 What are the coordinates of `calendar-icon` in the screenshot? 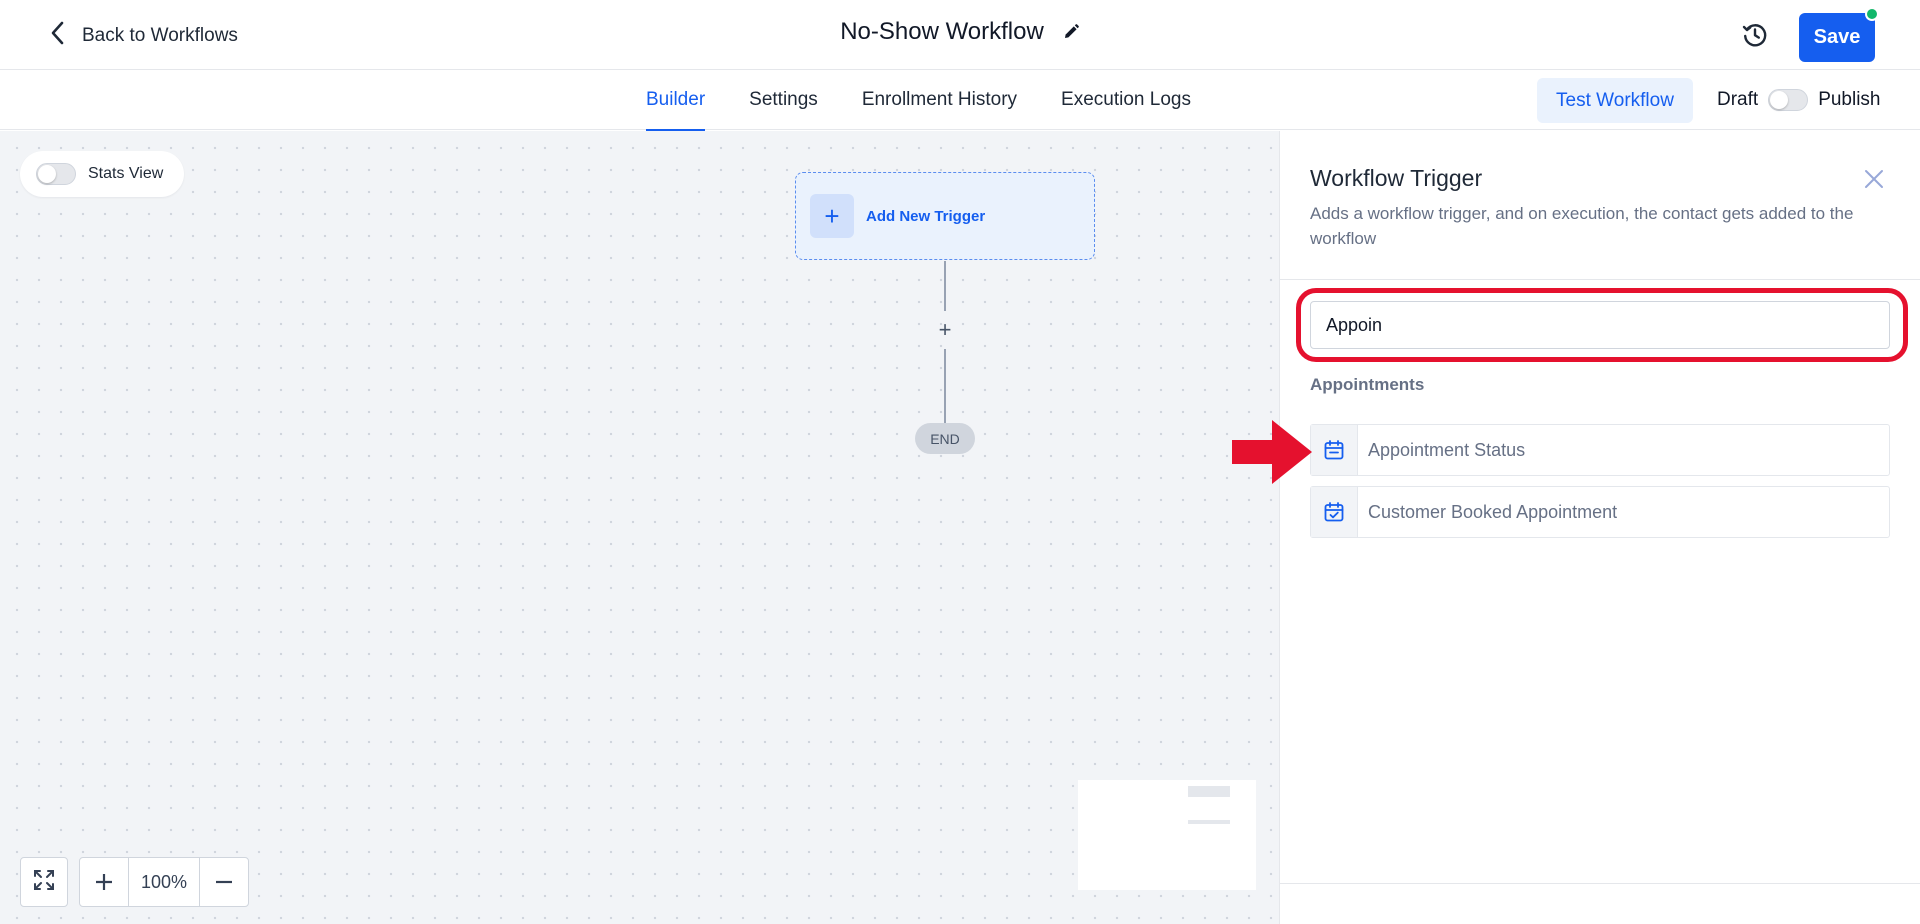 It's located at (1334, 450).